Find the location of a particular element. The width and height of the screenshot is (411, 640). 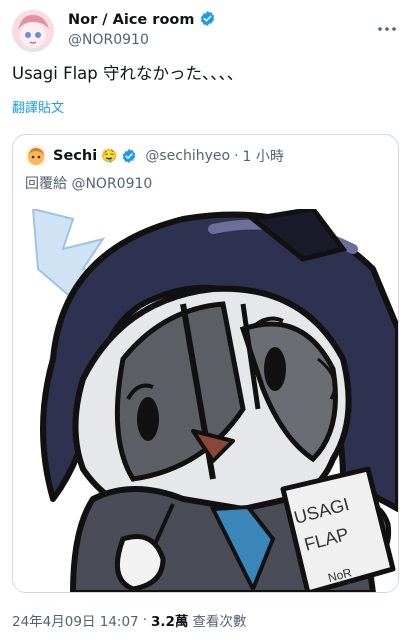

reply-prefix: 回覆給 is located at coordinates (46, 184).